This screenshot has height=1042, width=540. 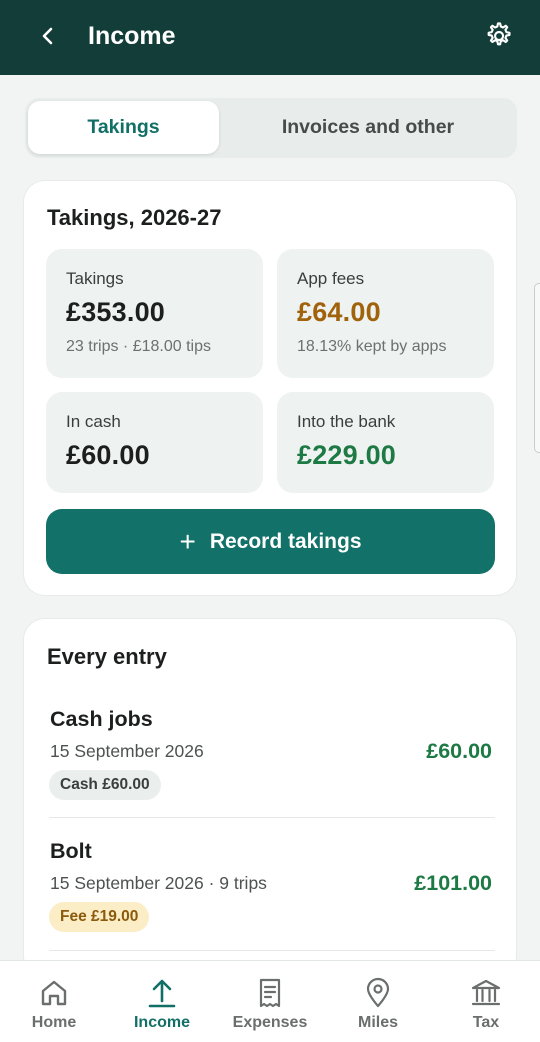 I want to click on summary-title: Takings, 2026-27, so click(x=134, y=217).